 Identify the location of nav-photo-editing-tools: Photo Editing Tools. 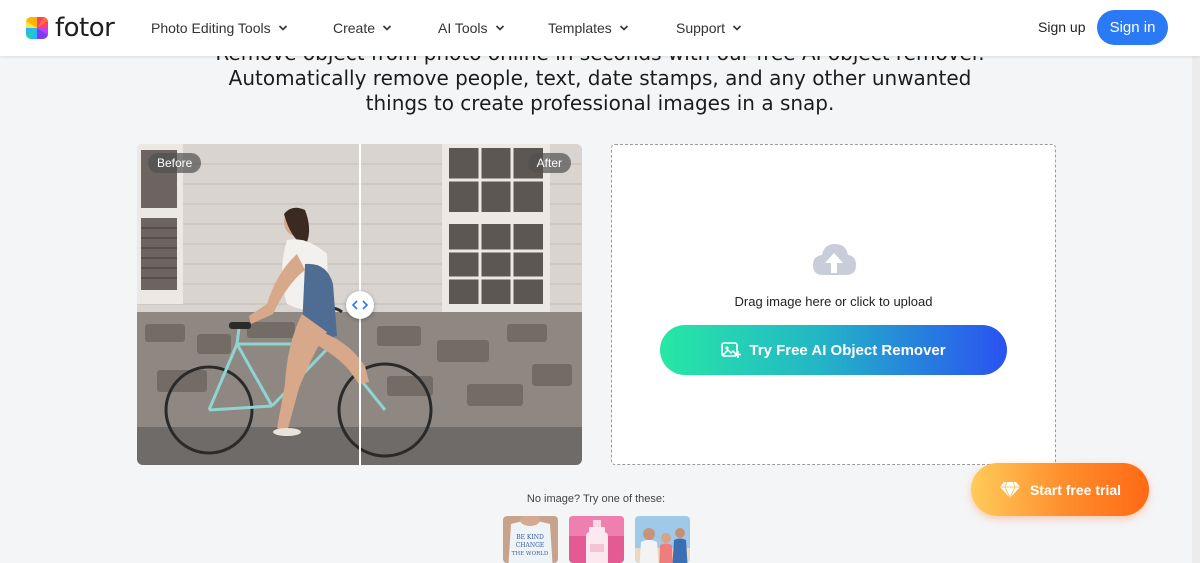
(219, 28).